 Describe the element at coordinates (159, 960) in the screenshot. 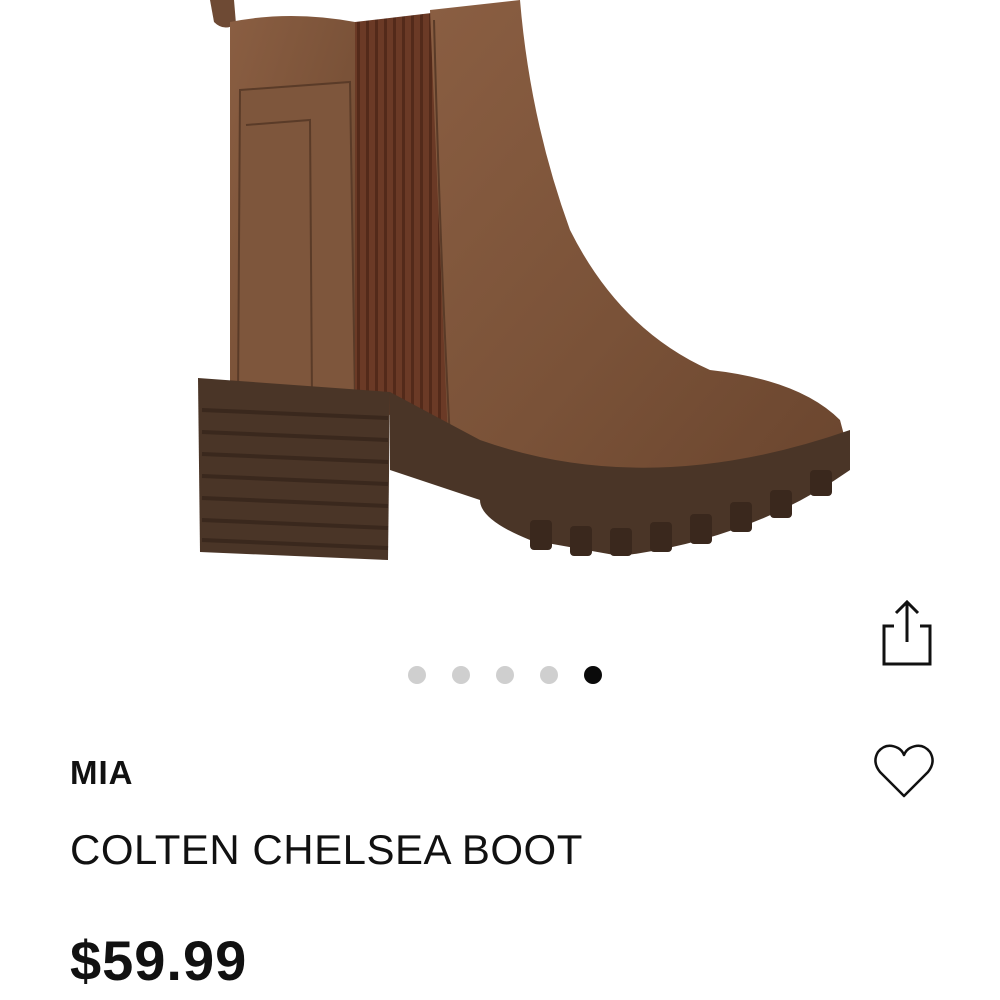

I see `product-price: $59.99` at that location.